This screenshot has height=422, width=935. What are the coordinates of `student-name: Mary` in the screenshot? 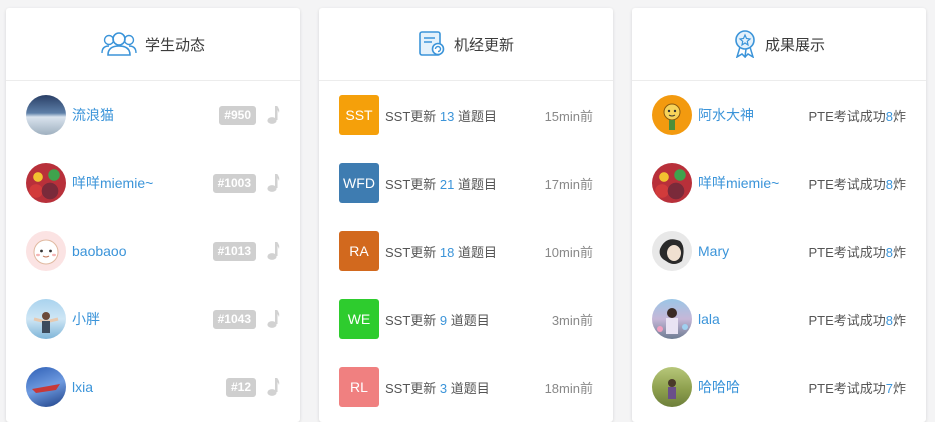 It's located at (713, 251).